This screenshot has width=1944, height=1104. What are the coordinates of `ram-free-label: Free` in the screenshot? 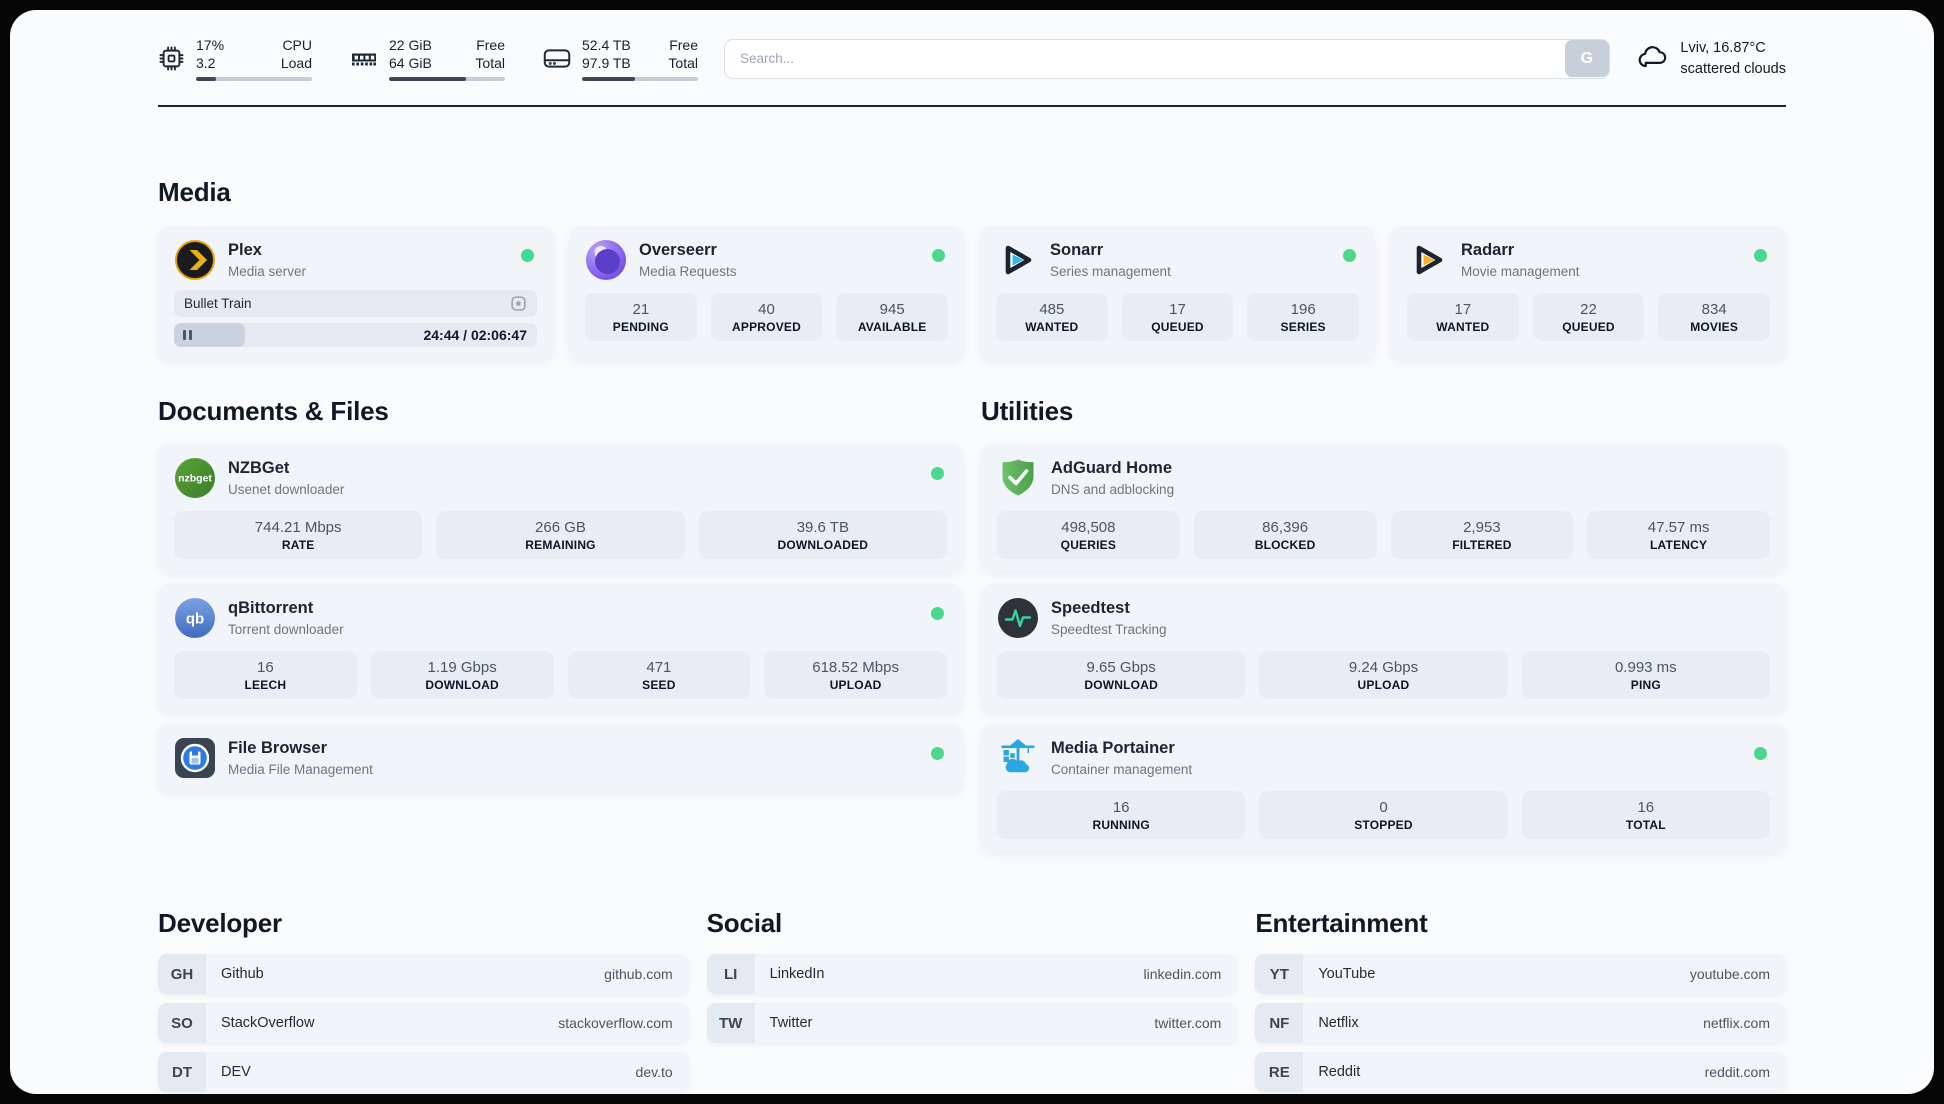 It's located at (490, 45).